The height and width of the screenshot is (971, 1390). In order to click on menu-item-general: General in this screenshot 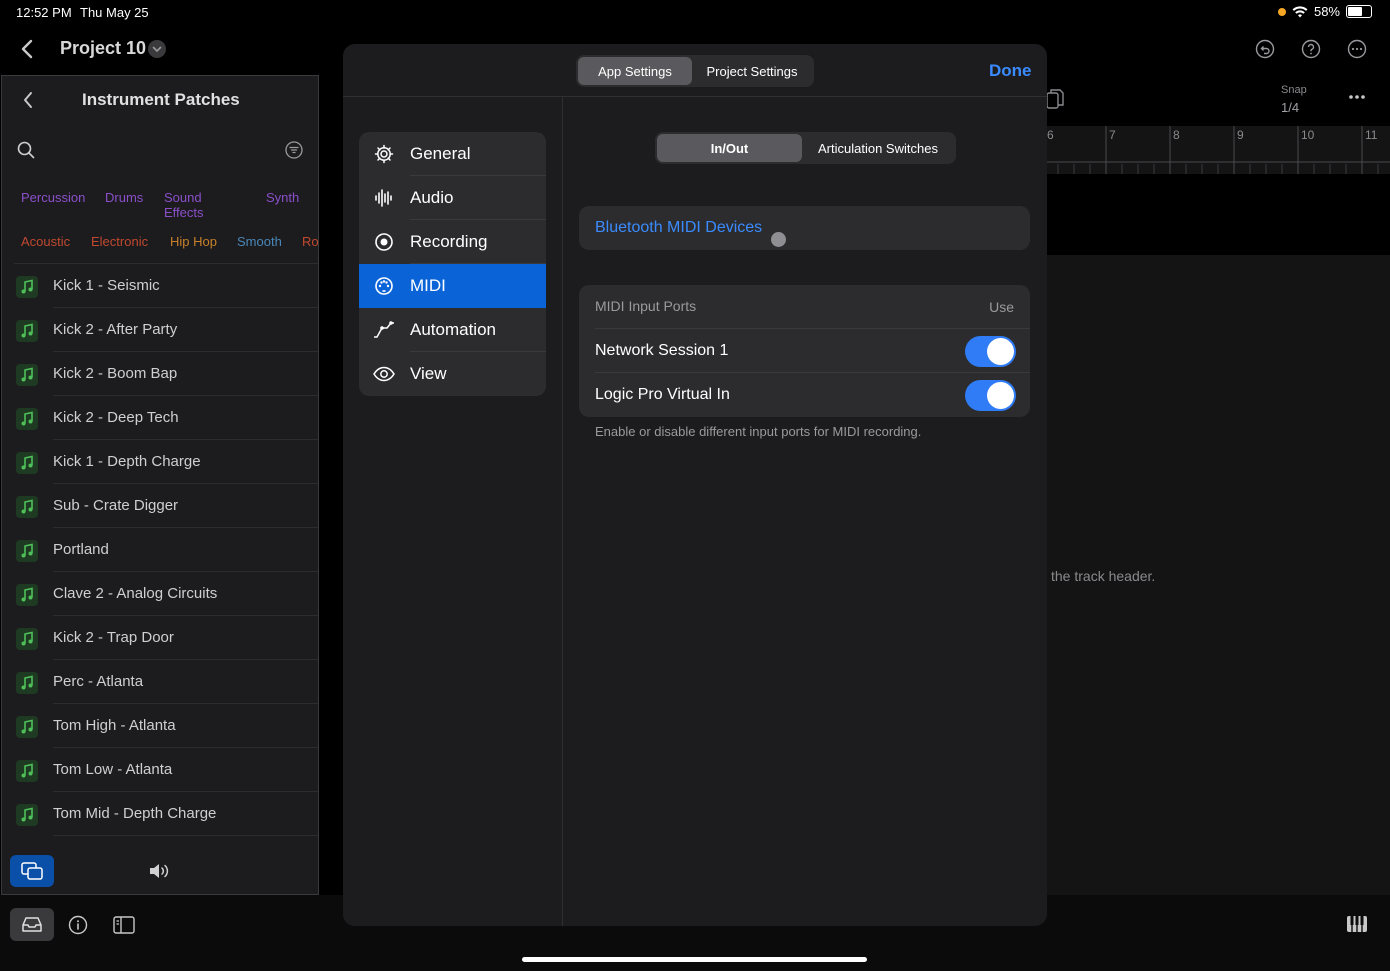, I will do `click(452, 154)`.